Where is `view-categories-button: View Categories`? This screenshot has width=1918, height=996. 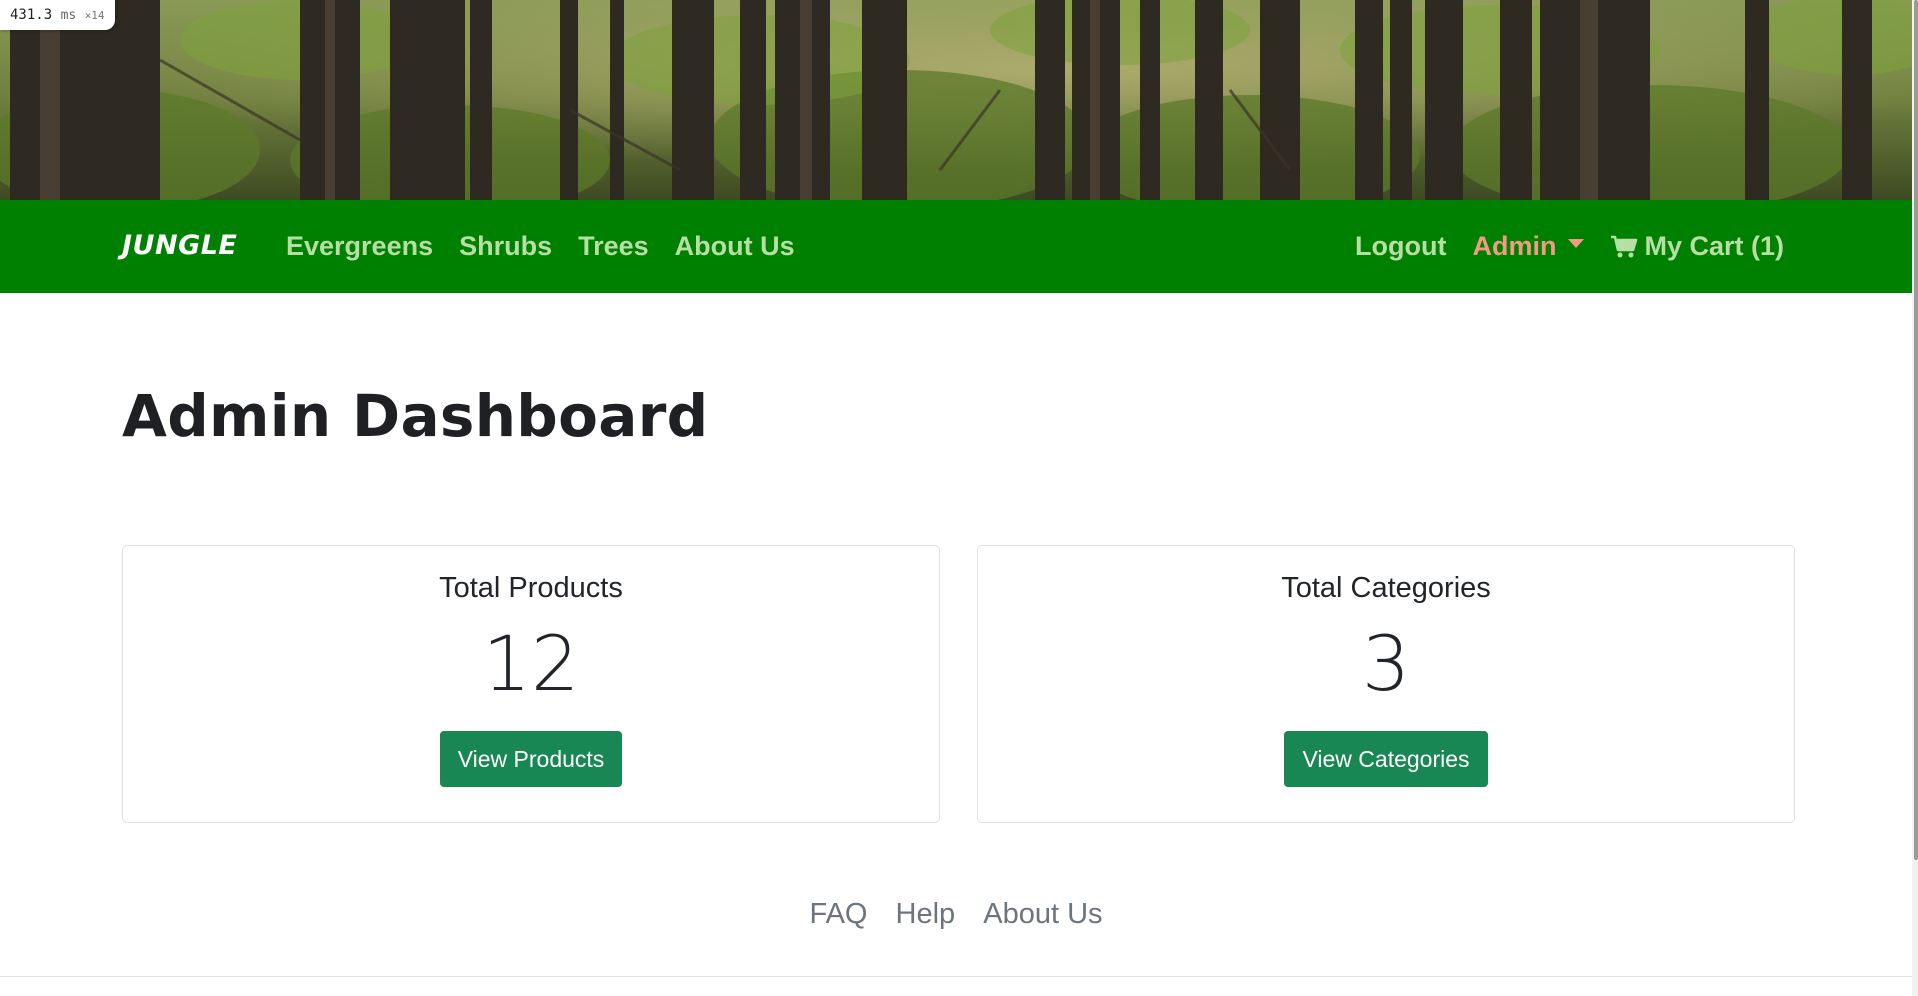
view-categories-button: View Categories is located at coordinates (1386, 759).